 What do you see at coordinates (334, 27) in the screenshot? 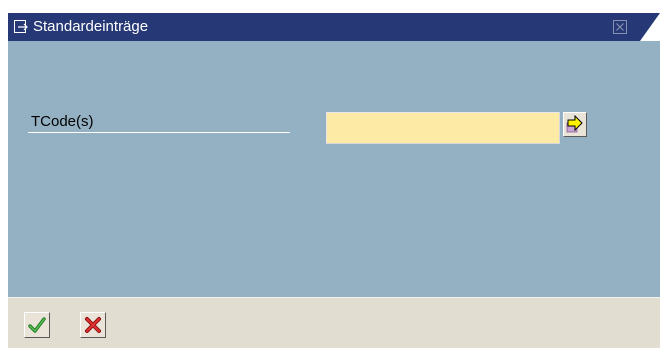
I see `title-bar: Standardeinträge` at bounding box center [334, 27].